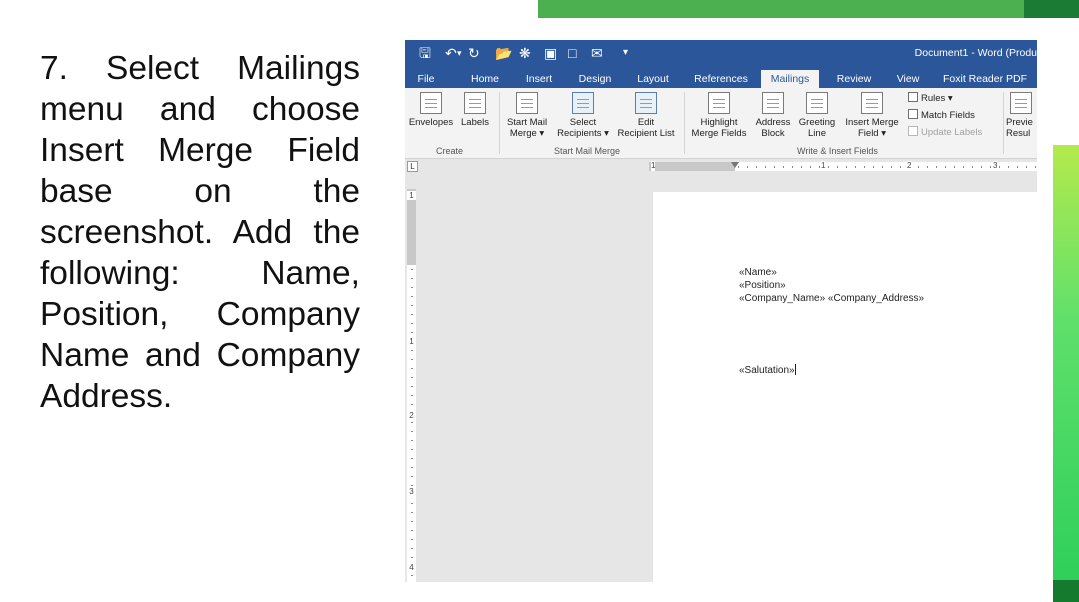 The image size is (1079, 602). Describe the element at coordinates (975, 53) in the screenshot. I see `window-title: Document1 - Word (Produ` at that location.